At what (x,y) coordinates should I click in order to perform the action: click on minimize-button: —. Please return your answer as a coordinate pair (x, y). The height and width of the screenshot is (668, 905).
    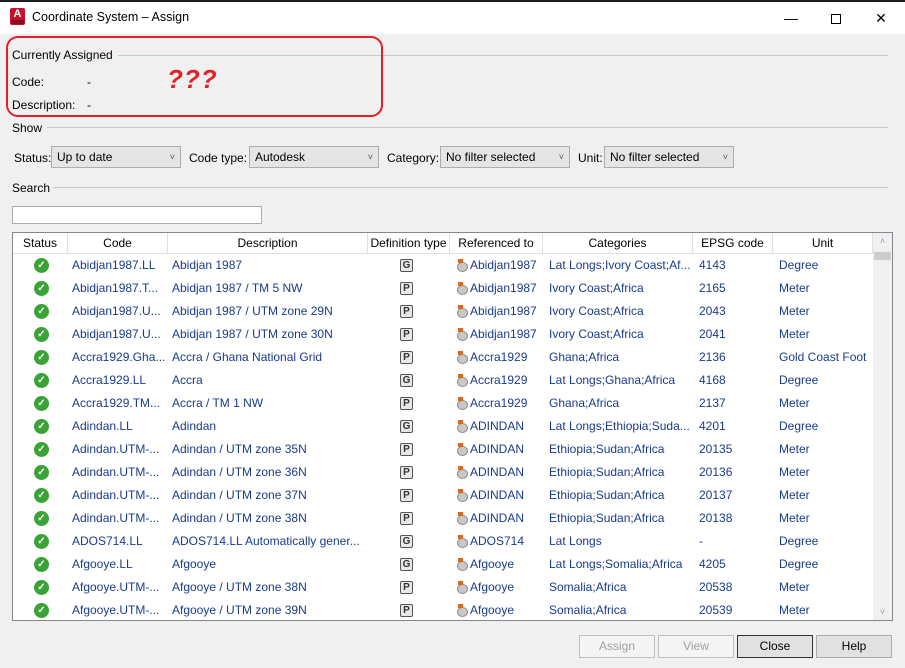
    Looking at the image, I should click on (791, 18).